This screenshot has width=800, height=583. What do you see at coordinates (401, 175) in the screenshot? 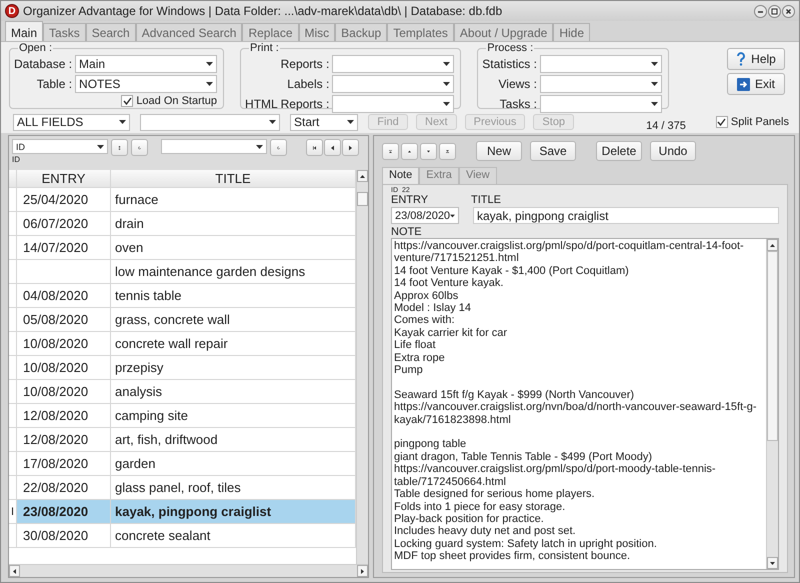
I see `tab: Note` at bounding box center [401, 175].